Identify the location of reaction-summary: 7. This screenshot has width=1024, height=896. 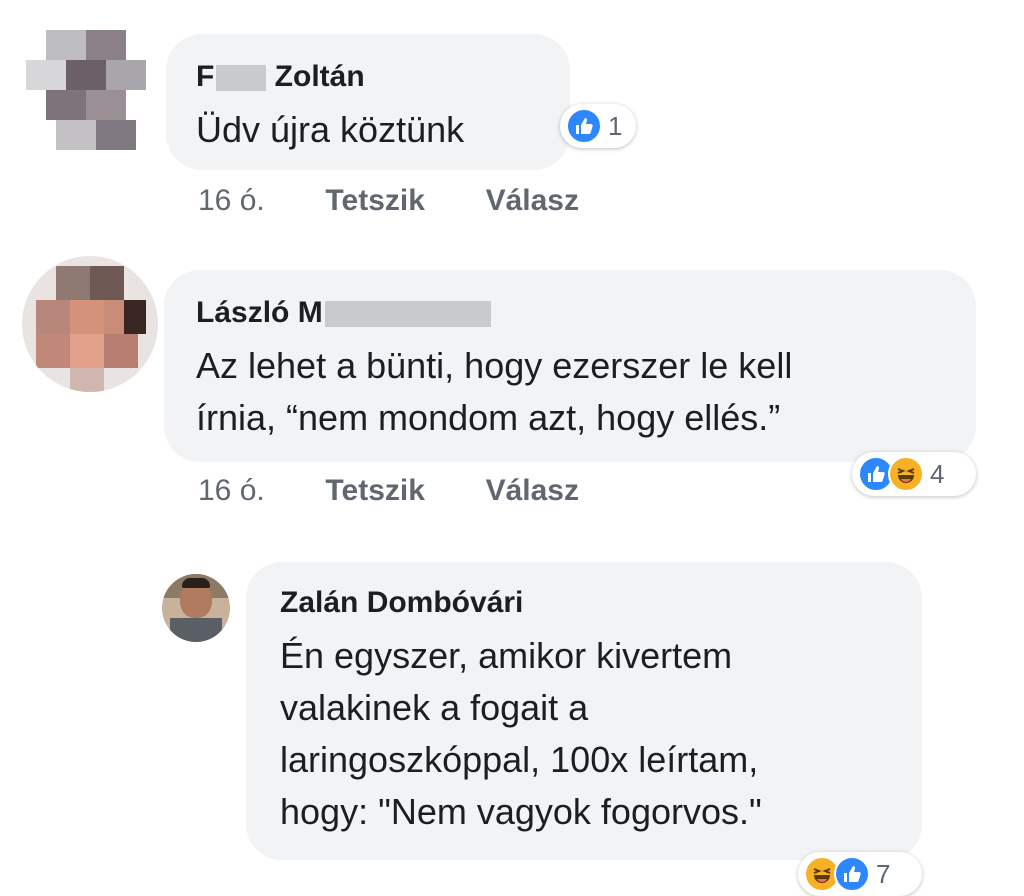
(860, 874).